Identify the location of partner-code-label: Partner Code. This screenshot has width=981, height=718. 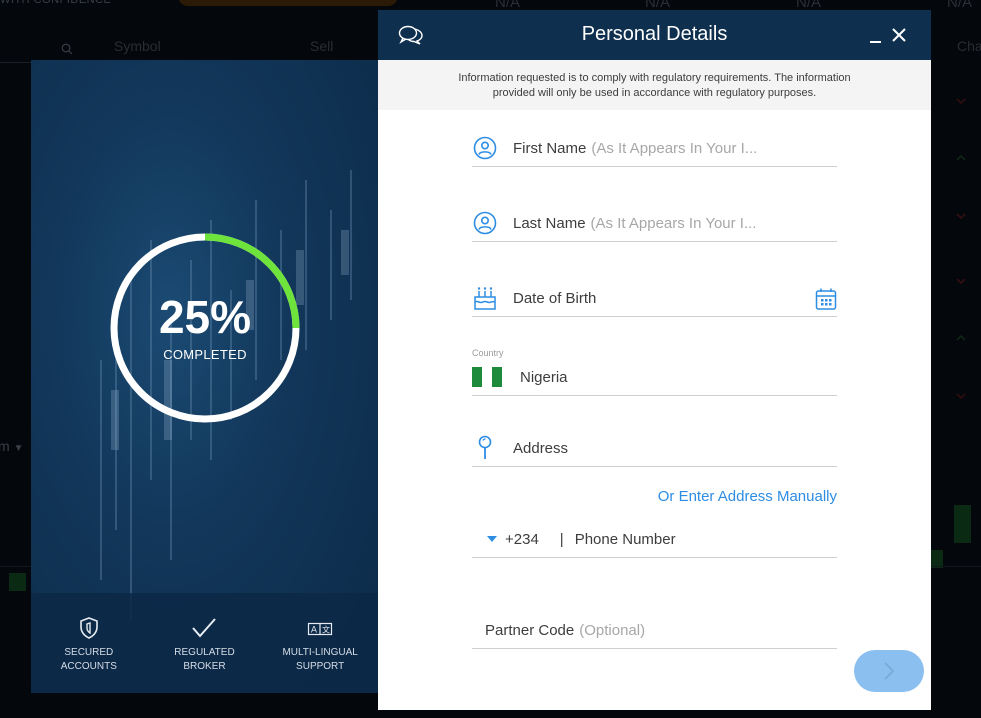
(530, 630).